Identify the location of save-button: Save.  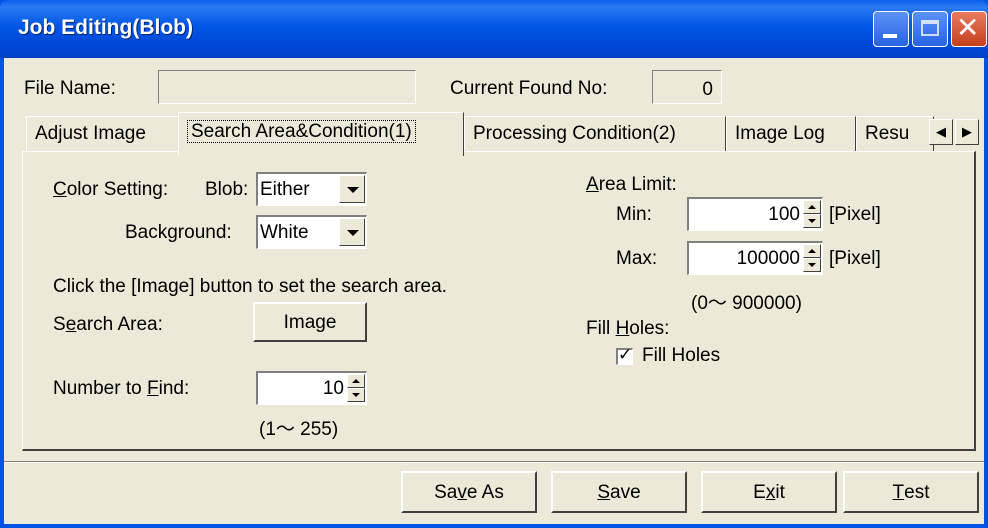
(619, 492).